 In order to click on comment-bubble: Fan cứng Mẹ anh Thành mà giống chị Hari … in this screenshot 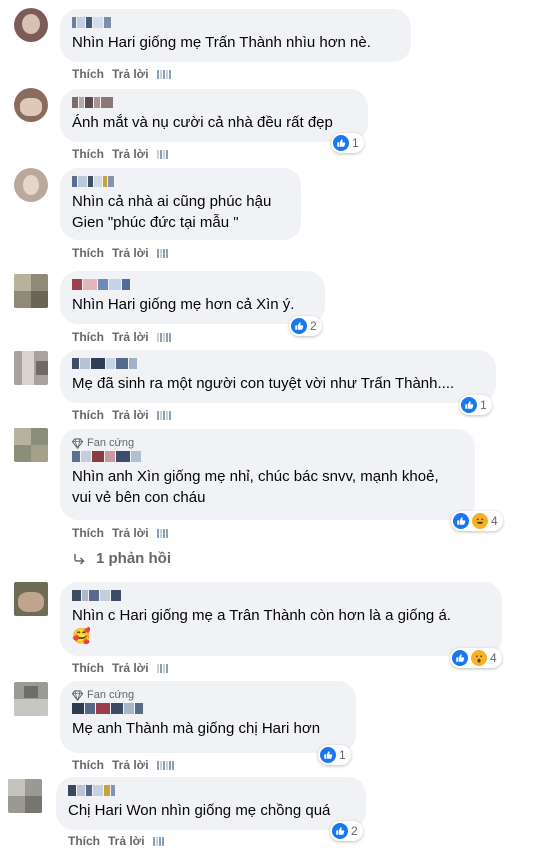, I will do `click(208, 717)`.